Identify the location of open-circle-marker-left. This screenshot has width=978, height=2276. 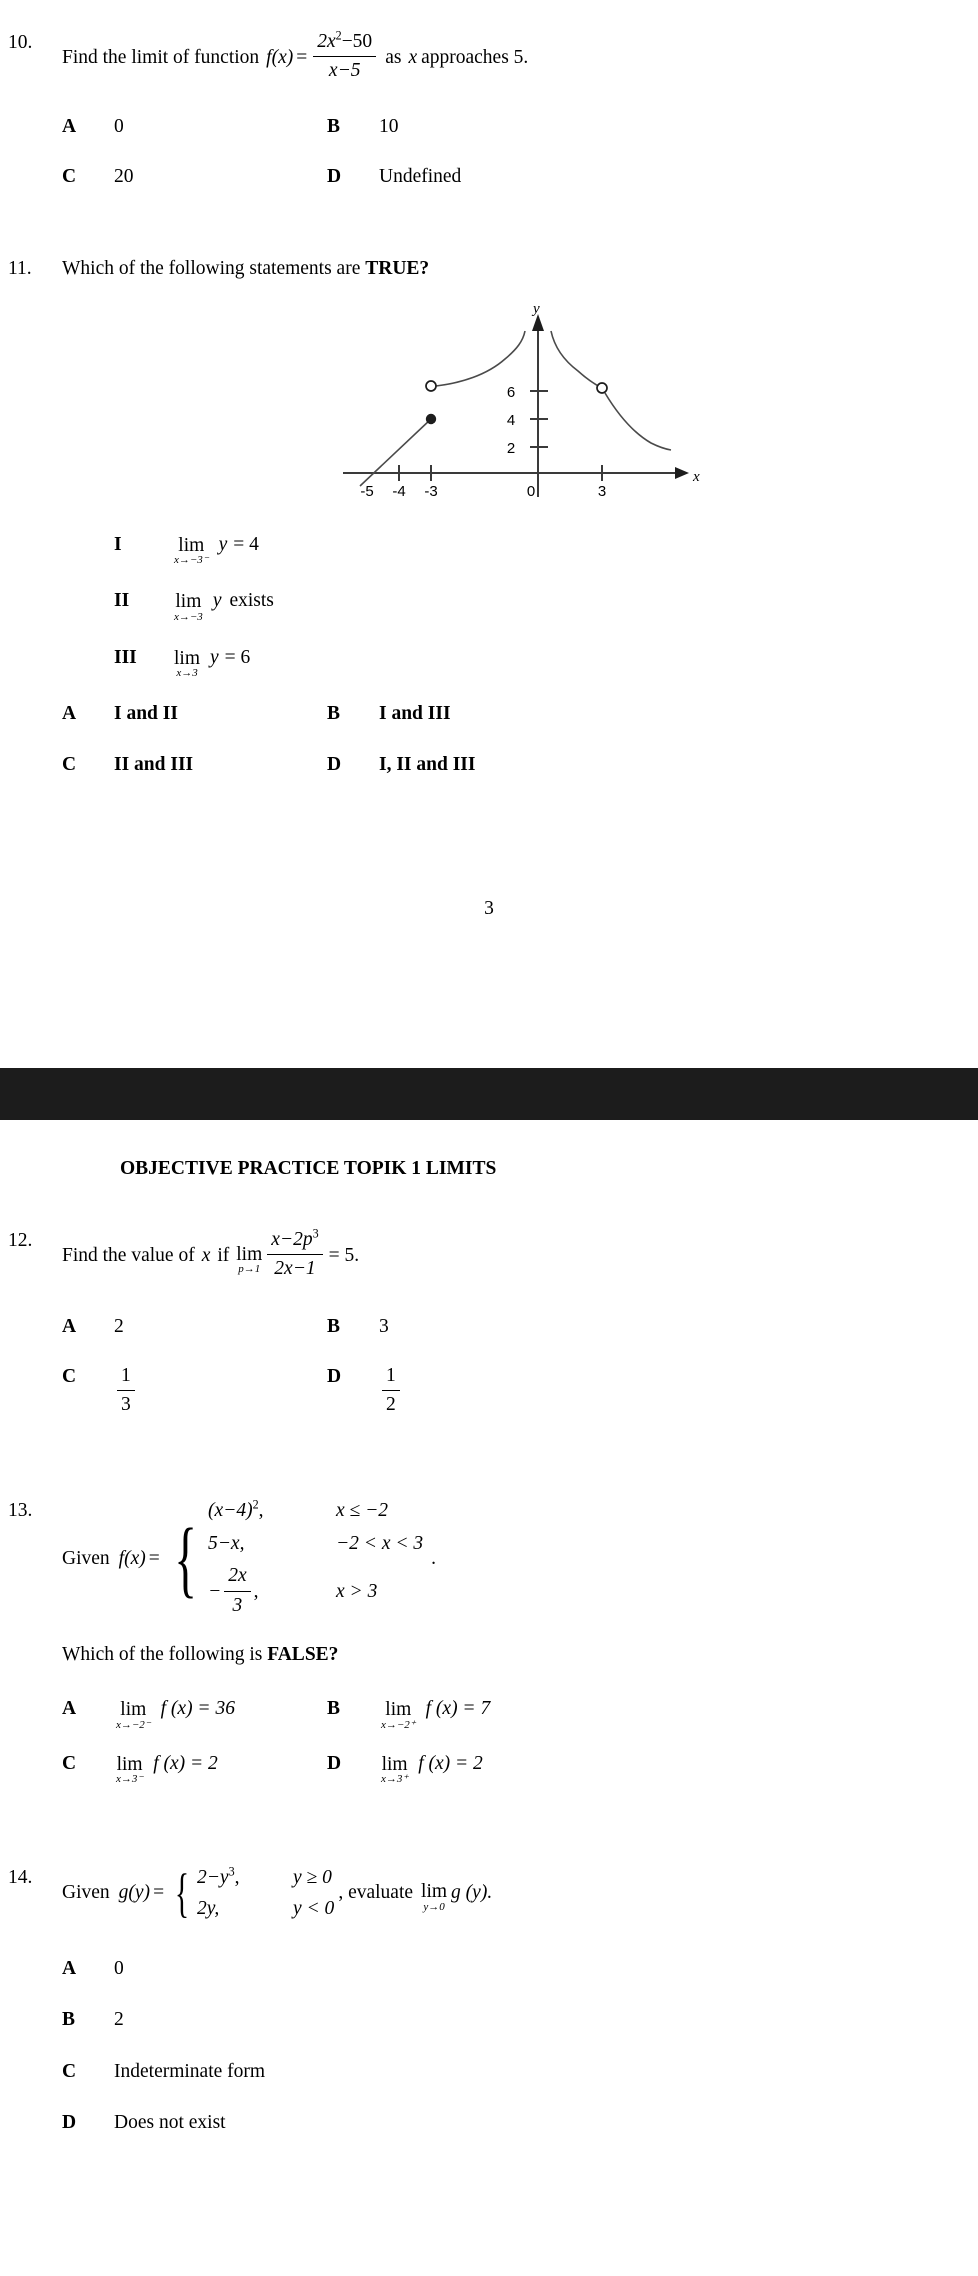
(431, 385).